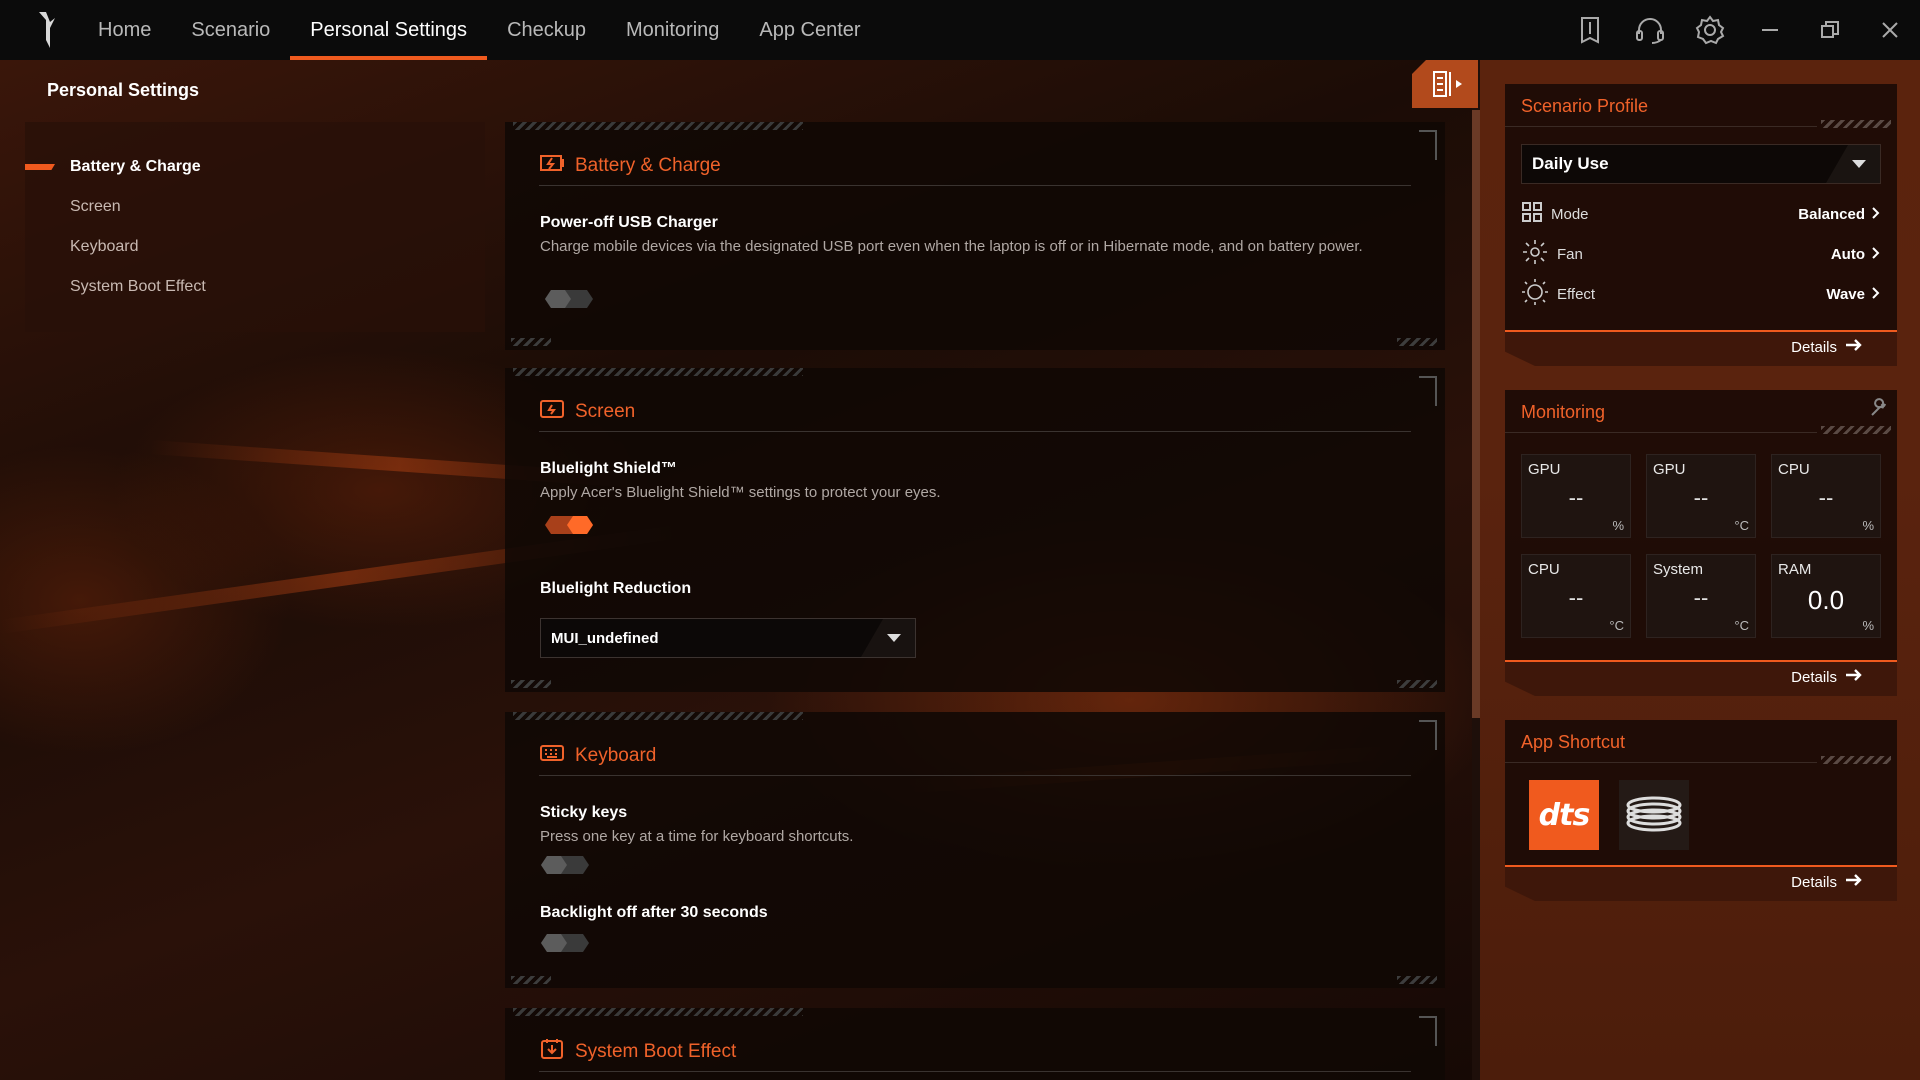 Image resolution: width=1920 pixels, height=1080 pixels. I want to click on monitor-tile-gpu-temp: GPU -- °C, so click(1701, 496).